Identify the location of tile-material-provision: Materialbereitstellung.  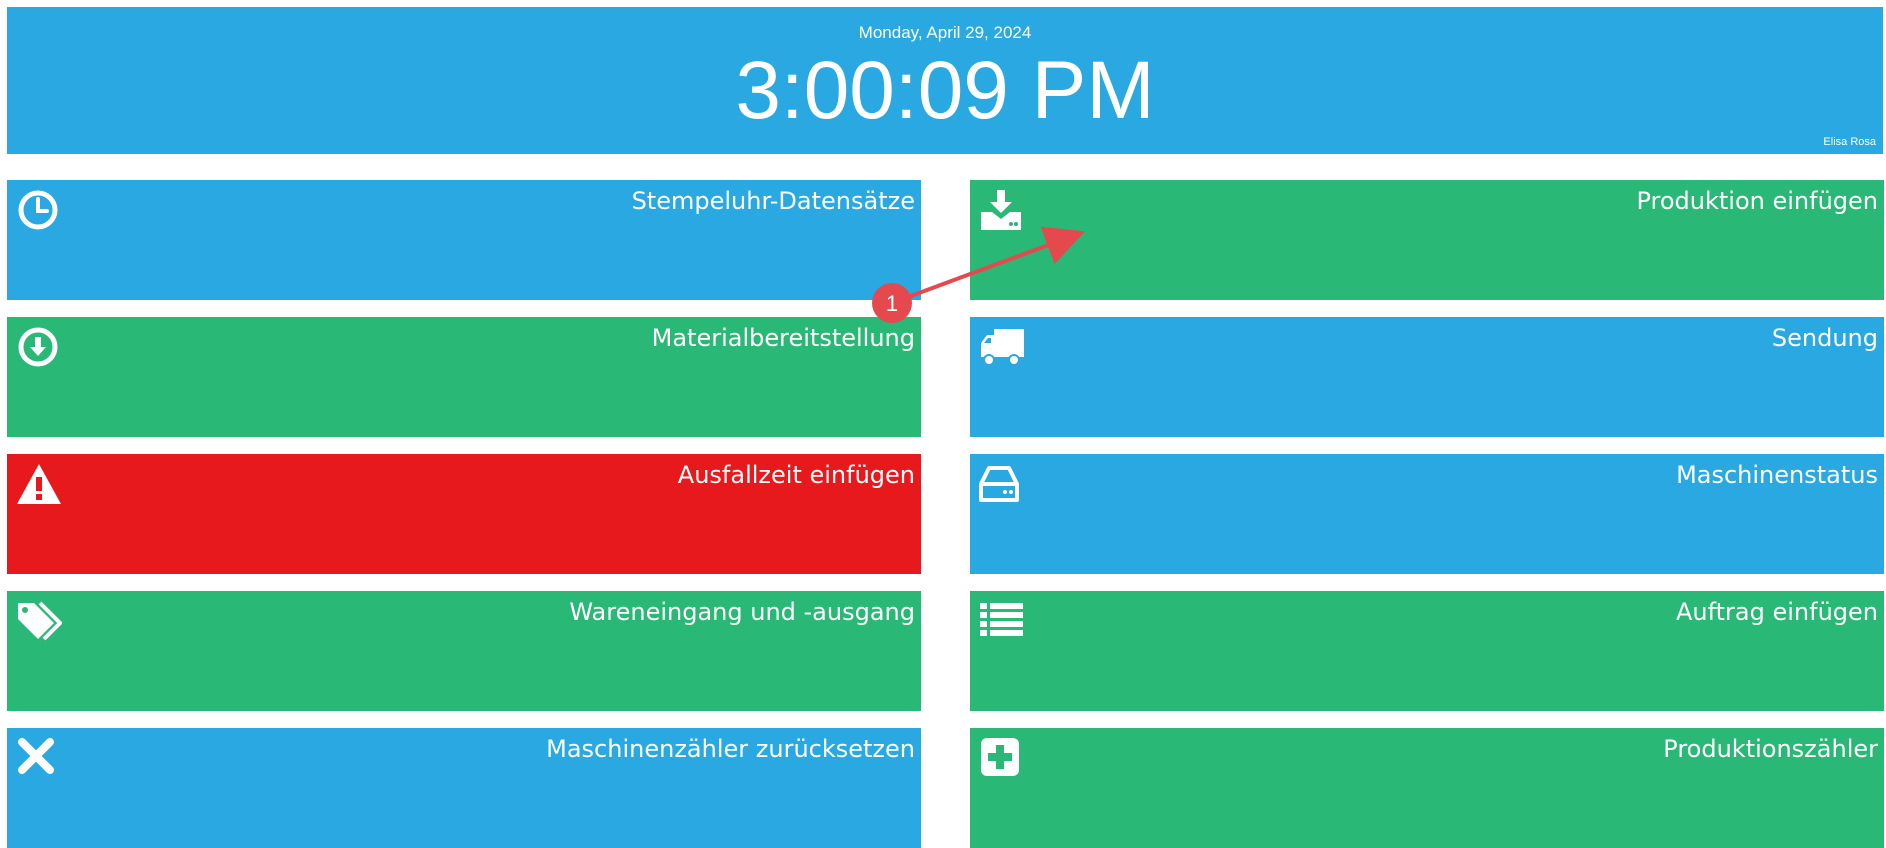
(464, 377).